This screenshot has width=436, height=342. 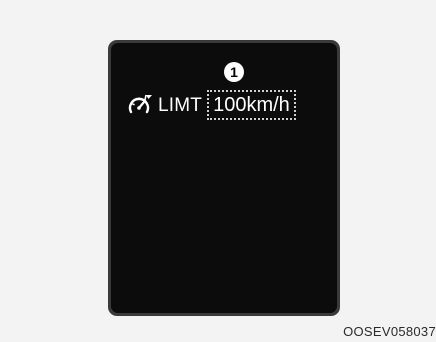 I want to click on limit-label: LIMT, so click(x=180, y=105).